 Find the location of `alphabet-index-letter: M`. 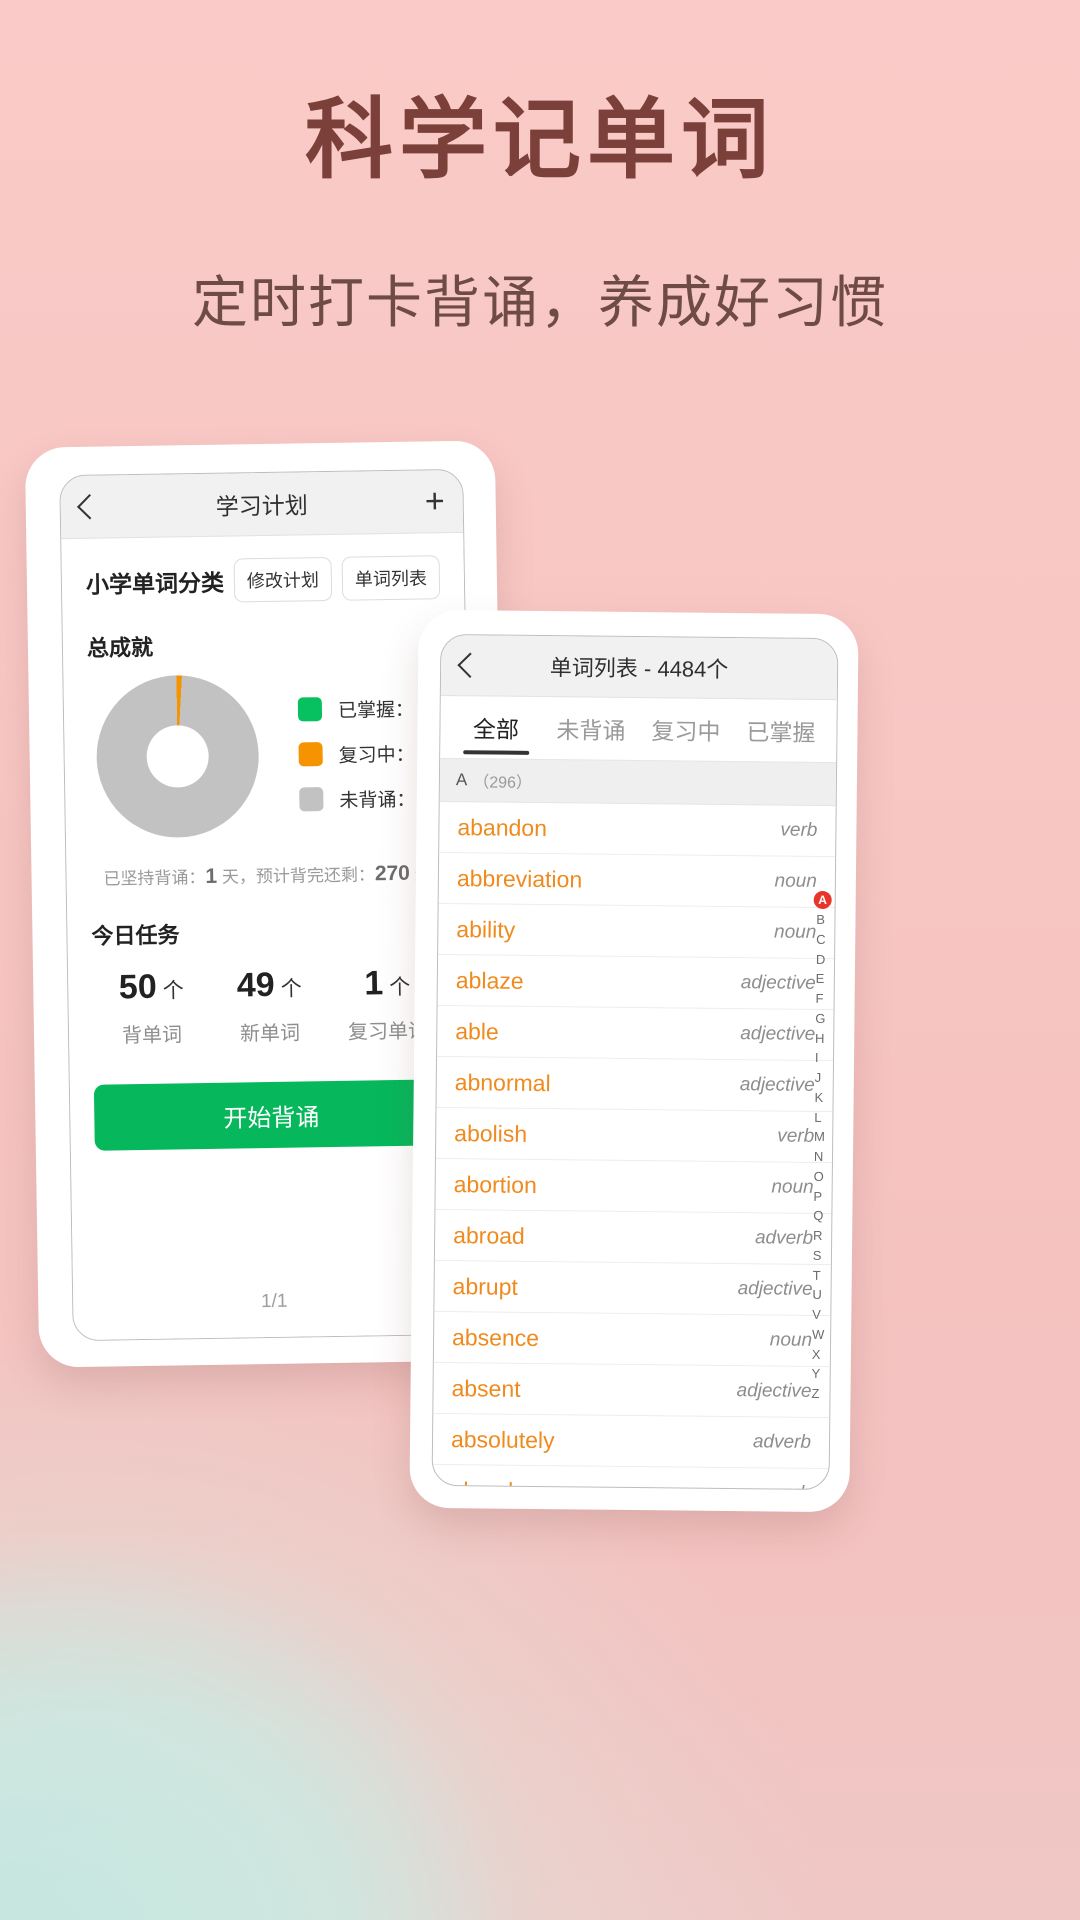

alphabet-index-letter: M is located at coordinates (820, 1137).